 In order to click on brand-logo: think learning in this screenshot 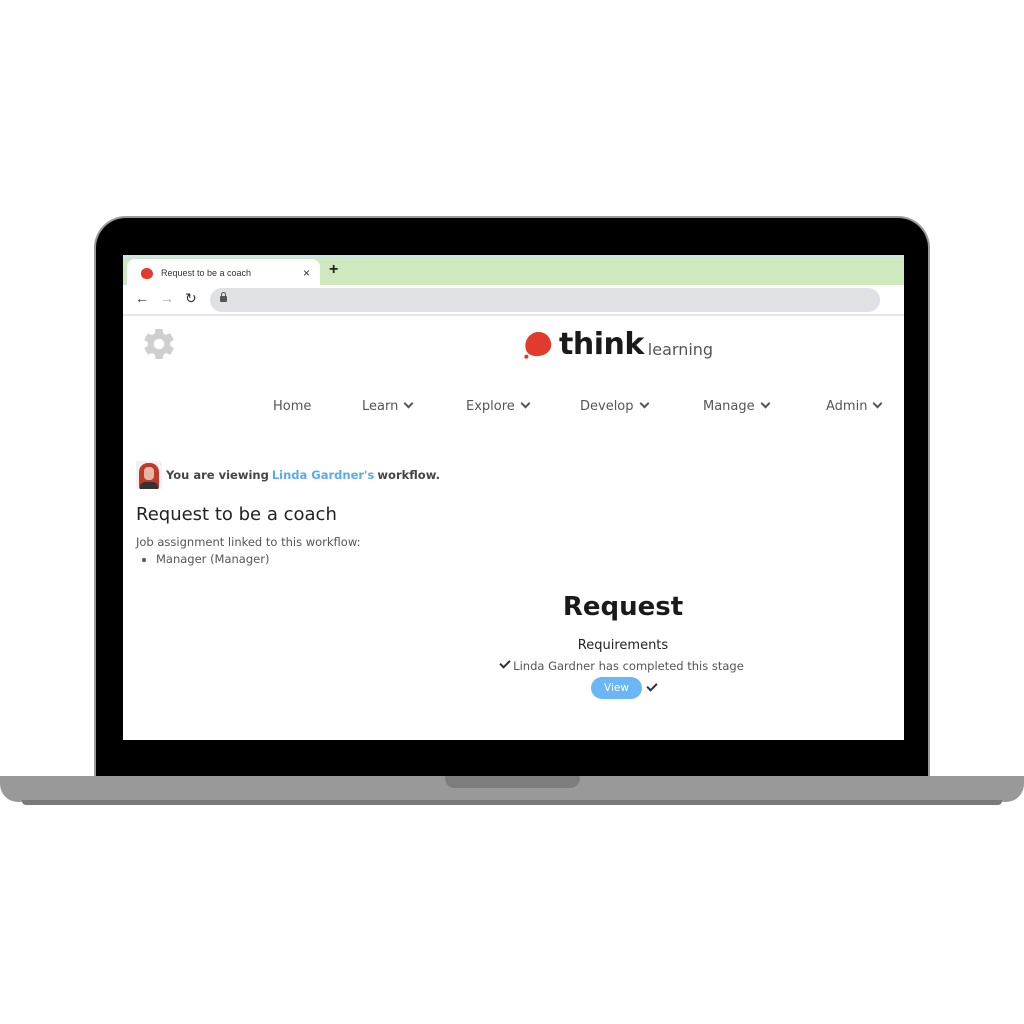, I will do `click(618, 344)`.